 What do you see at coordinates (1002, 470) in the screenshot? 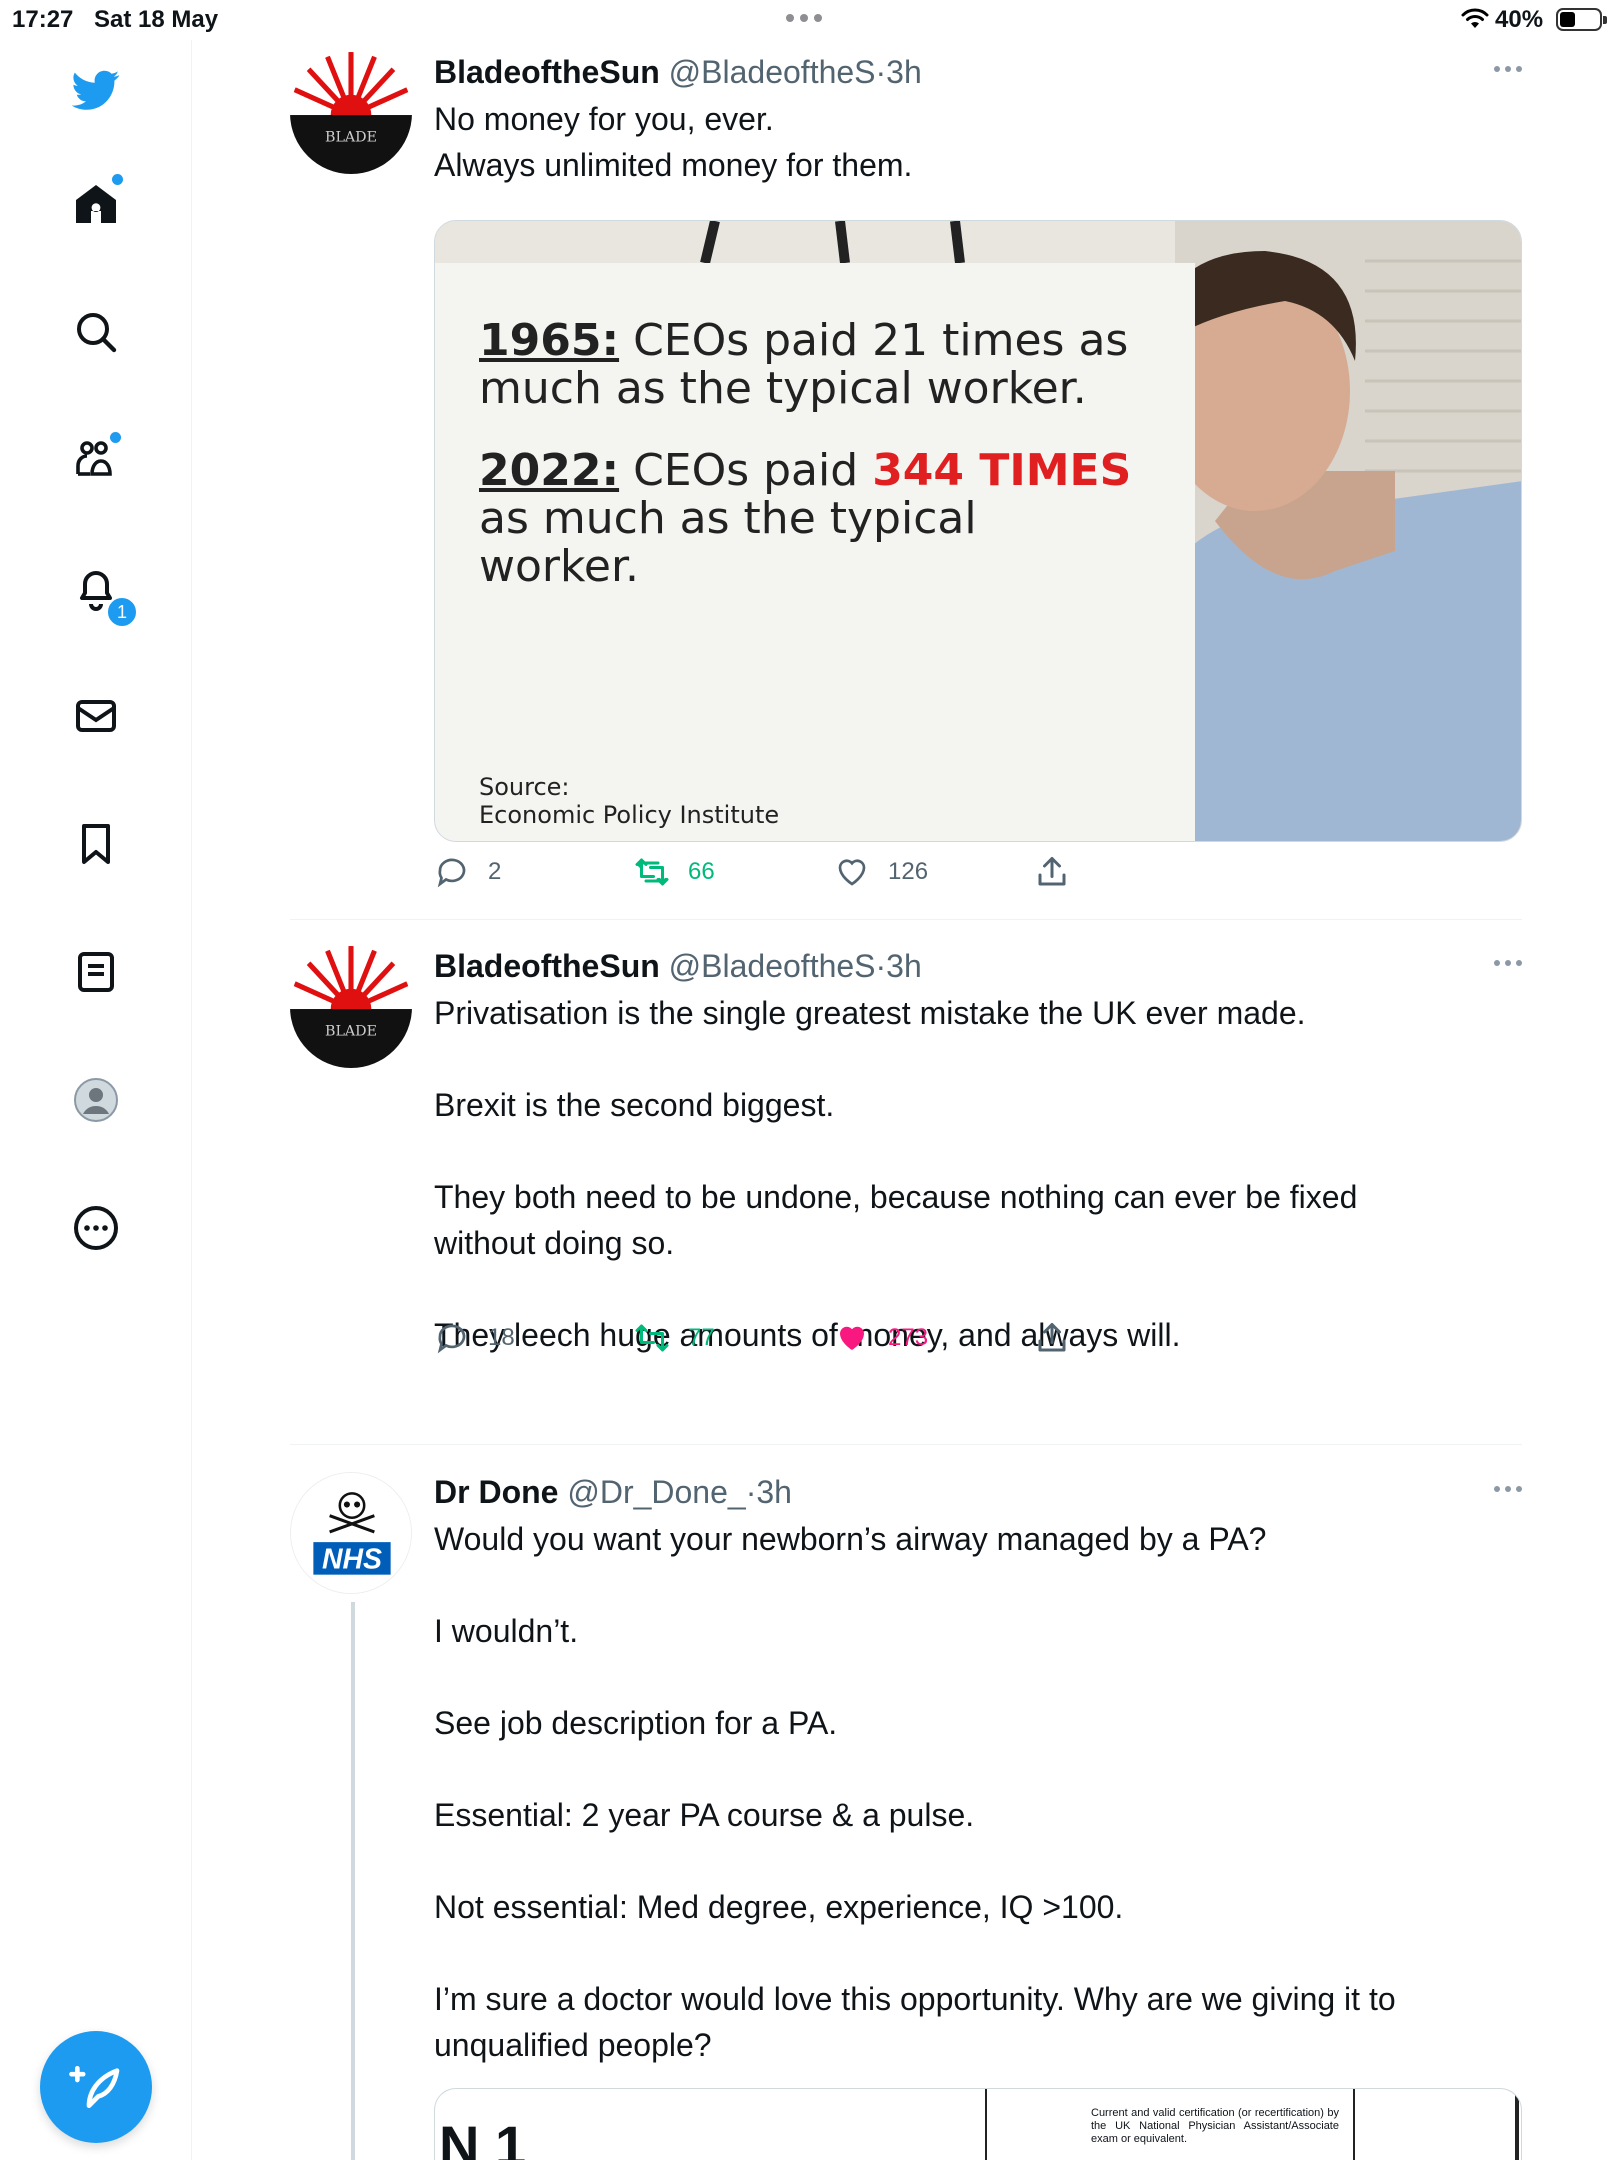
I see `highlight-344-times: 344 TIMES` at bounding box center [1002, 470].